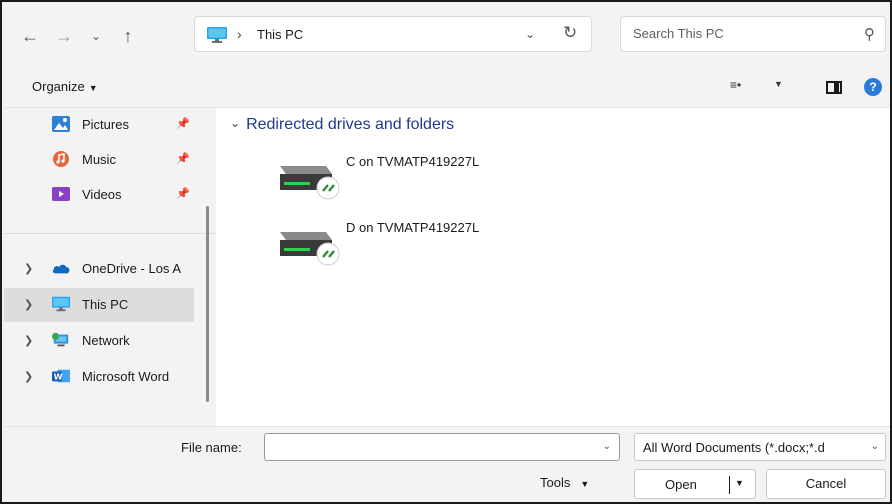 The height and width of the screenshot is (504, 892). What do you see at coordinates (431, 446) in the screenshot?
I see `file-name-input` at bounding box center [431, 446].